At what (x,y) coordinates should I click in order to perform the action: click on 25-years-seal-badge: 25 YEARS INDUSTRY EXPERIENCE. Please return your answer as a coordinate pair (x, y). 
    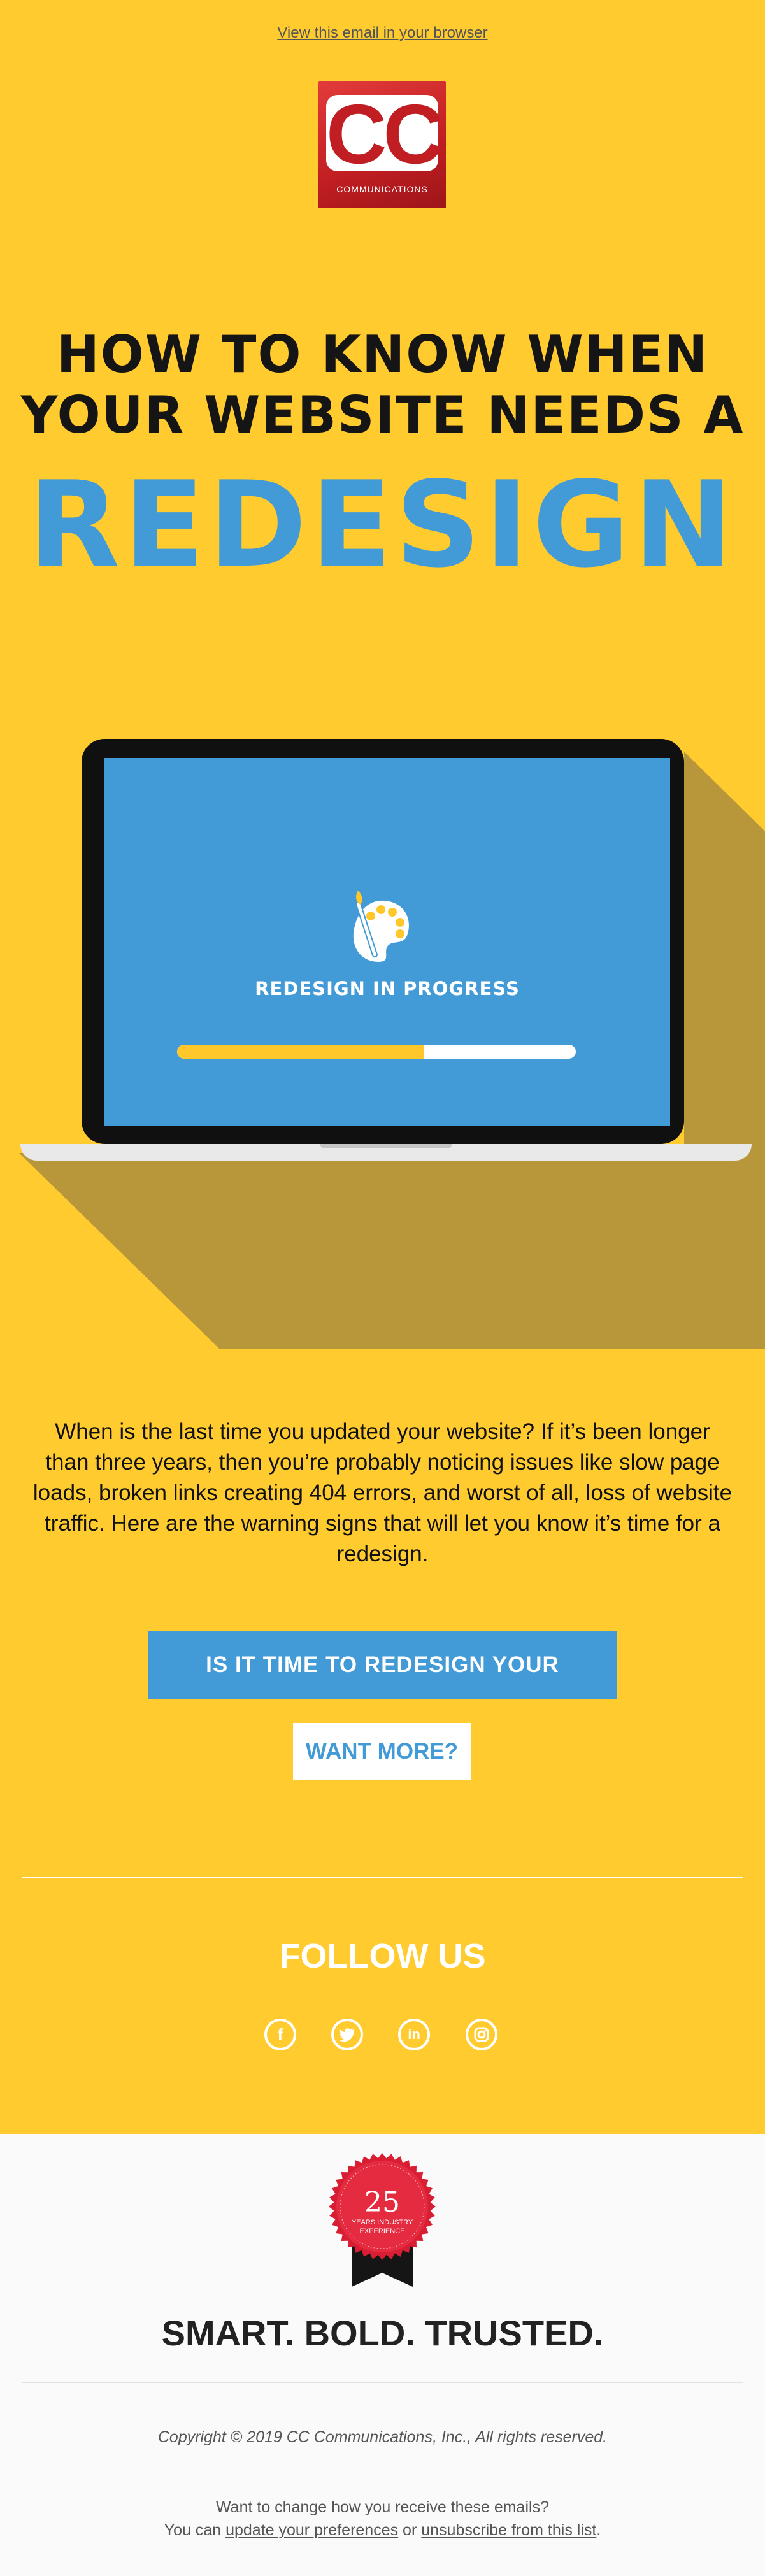
    Looking at the image, I should click on (382, 2220).